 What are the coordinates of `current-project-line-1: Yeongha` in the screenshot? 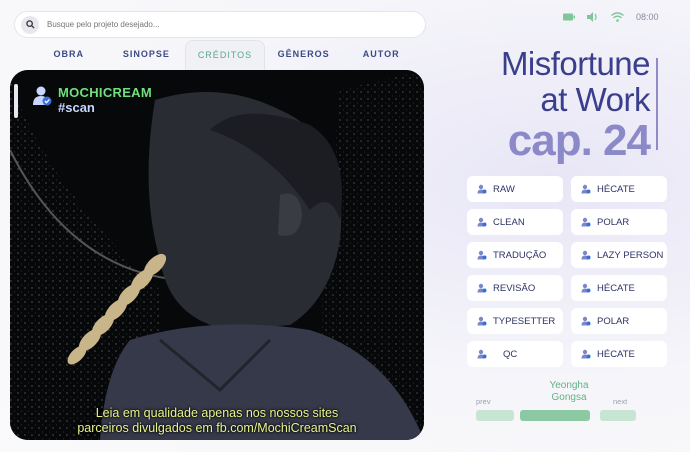 It's located at (569, 385).